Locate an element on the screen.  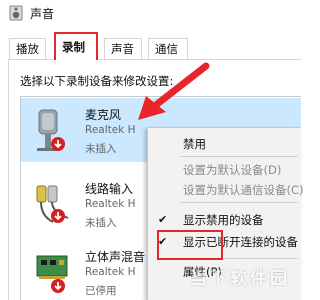
speaker-icon is located at coordinates (16, 13).